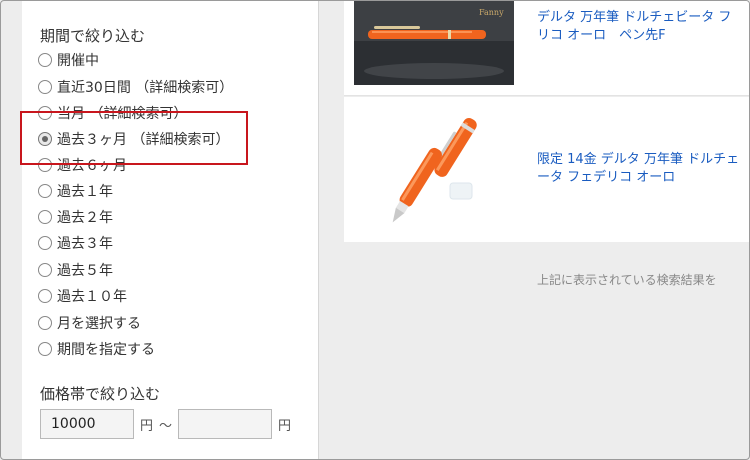 This screenshot has width=750, height=460. I want to click on product-thumbnail: Fanny, so click(434, 43).